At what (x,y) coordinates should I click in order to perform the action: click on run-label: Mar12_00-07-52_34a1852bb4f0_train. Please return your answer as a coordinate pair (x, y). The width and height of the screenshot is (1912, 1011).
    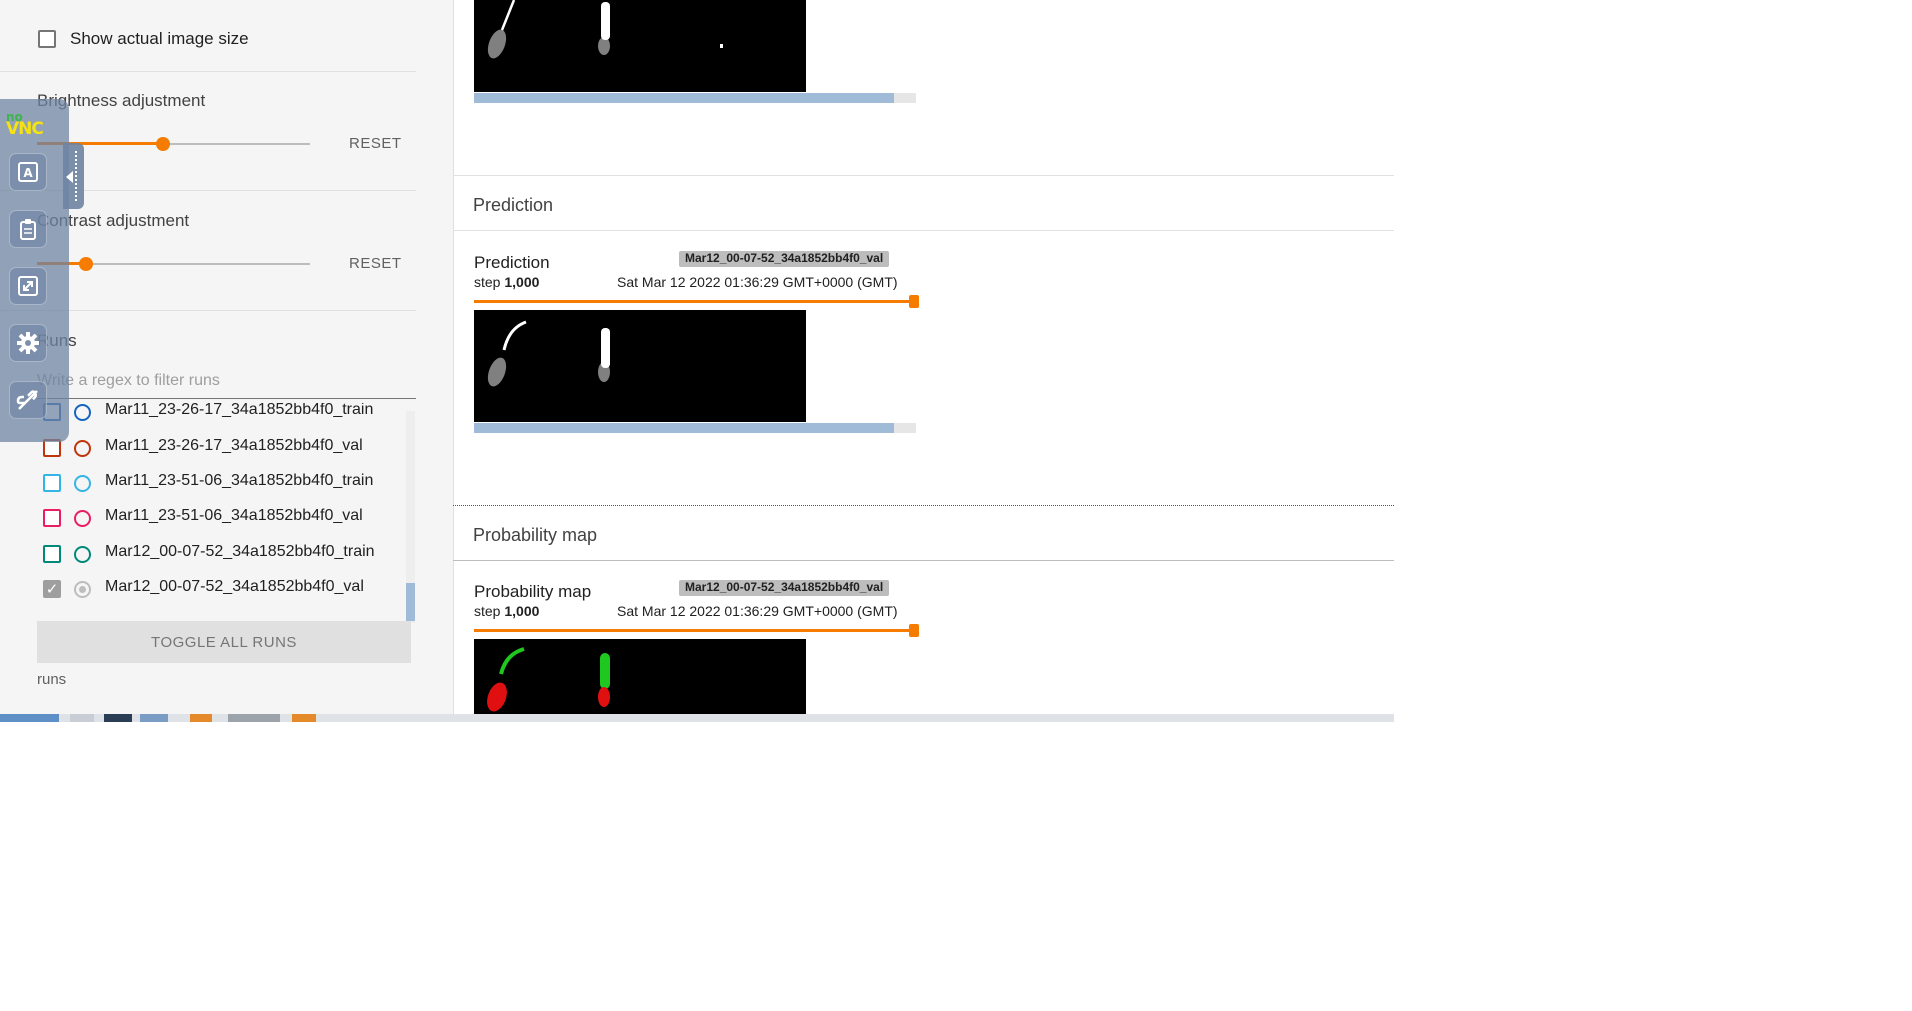
    Looking at the image, I should click on (240, 551).